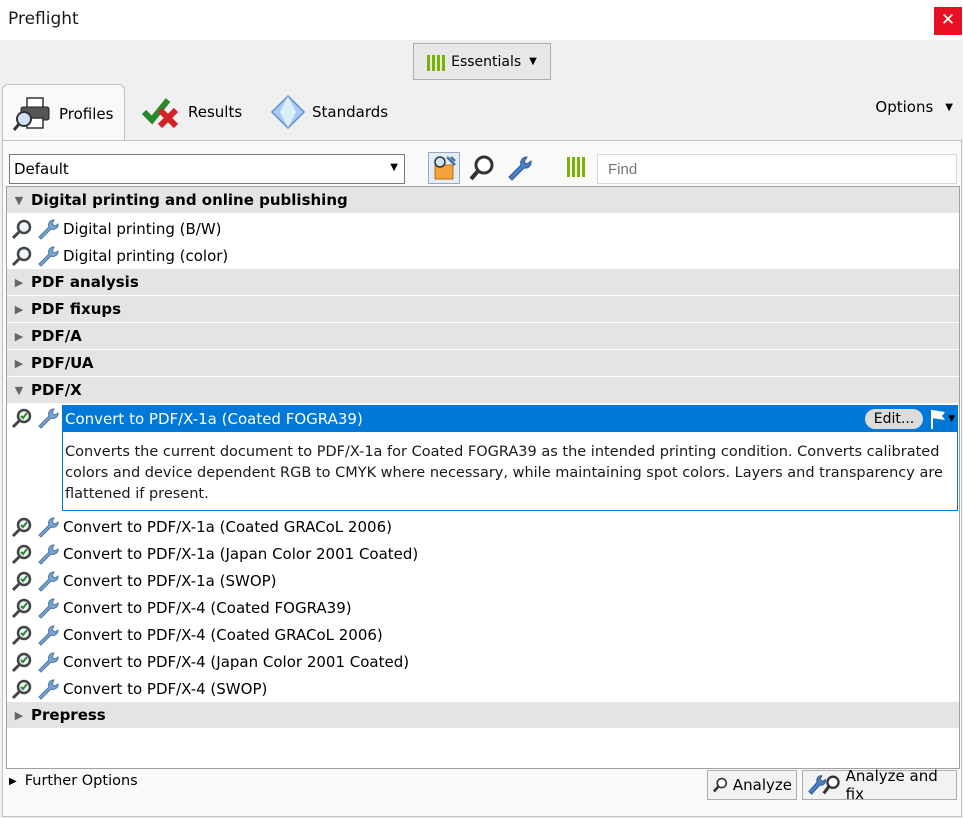 This screenshot has width=963, height=818. What do you see at coordinates (189, 200) in the screenshot?
I see `group-label: Digital printing and online publishing` at bounding box center [189, 200].